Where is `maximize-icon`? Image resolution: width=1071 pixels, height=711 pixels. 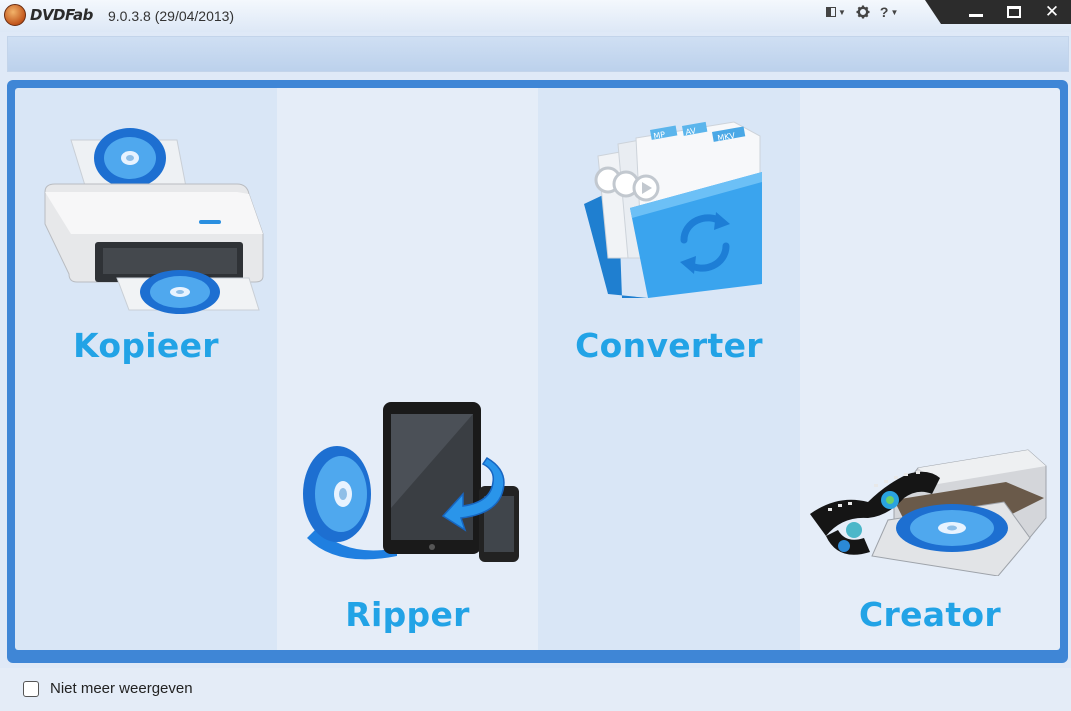
maximize-icon is located at coordinates (1014, 12).